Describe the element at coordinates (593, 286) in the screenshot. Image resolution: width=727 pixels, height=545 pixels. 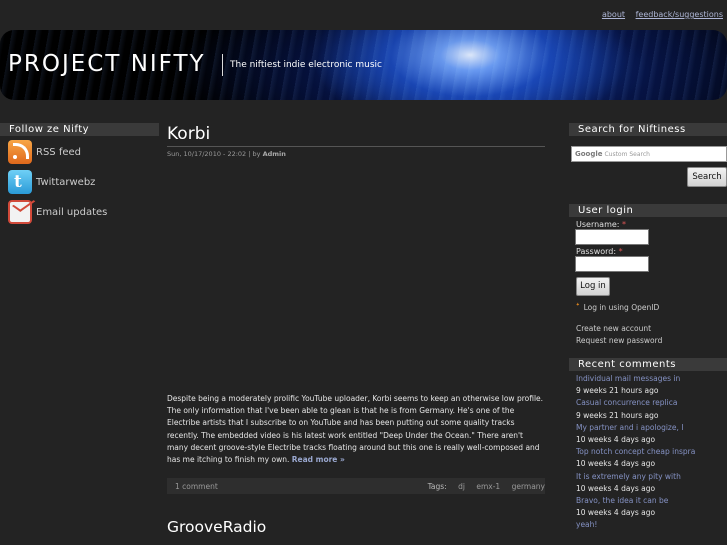
I see `login-button: Log in` at that location.